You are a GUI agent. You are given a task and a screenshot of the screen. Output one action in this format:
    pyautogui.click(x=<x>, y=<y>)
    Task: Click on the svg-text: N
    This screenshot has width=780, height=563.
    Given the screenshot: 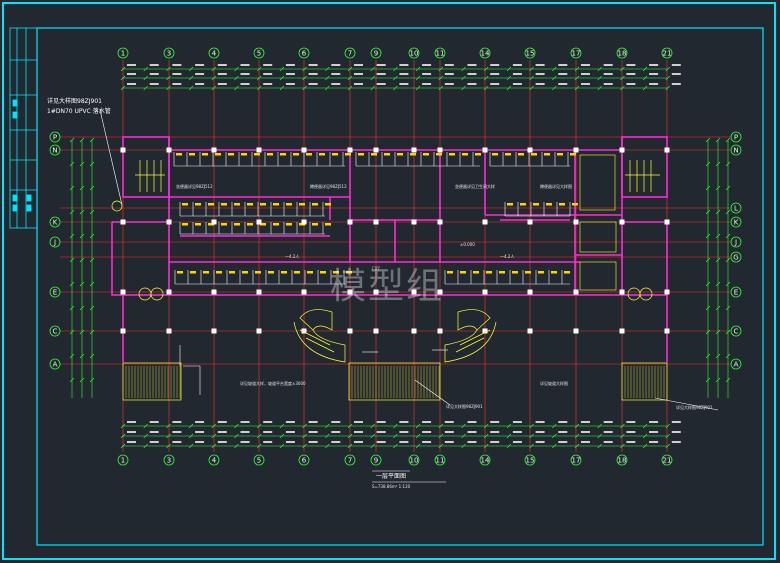 What is the action you would take?
    pyautogui.click(x=54, y=151)
    